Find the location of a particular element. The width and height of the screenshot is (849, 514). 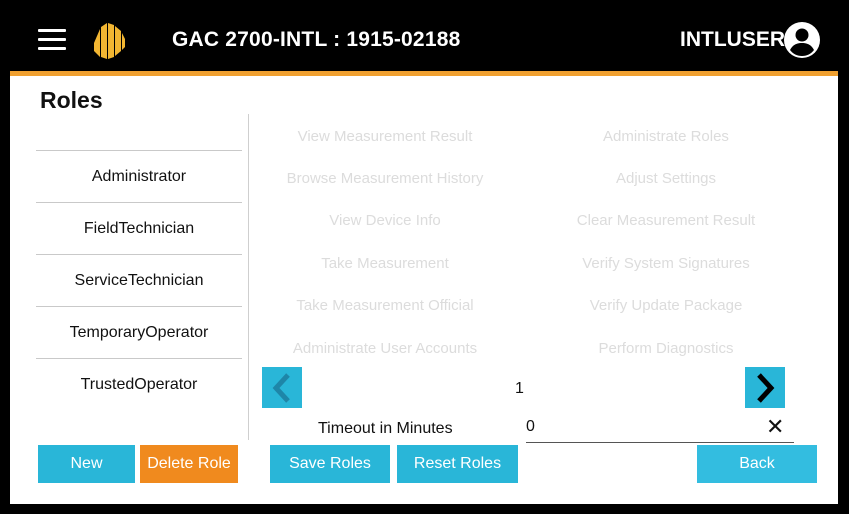

permission-verify-system-signatures: Verify System Signatures is located at coordinates (666, 263).